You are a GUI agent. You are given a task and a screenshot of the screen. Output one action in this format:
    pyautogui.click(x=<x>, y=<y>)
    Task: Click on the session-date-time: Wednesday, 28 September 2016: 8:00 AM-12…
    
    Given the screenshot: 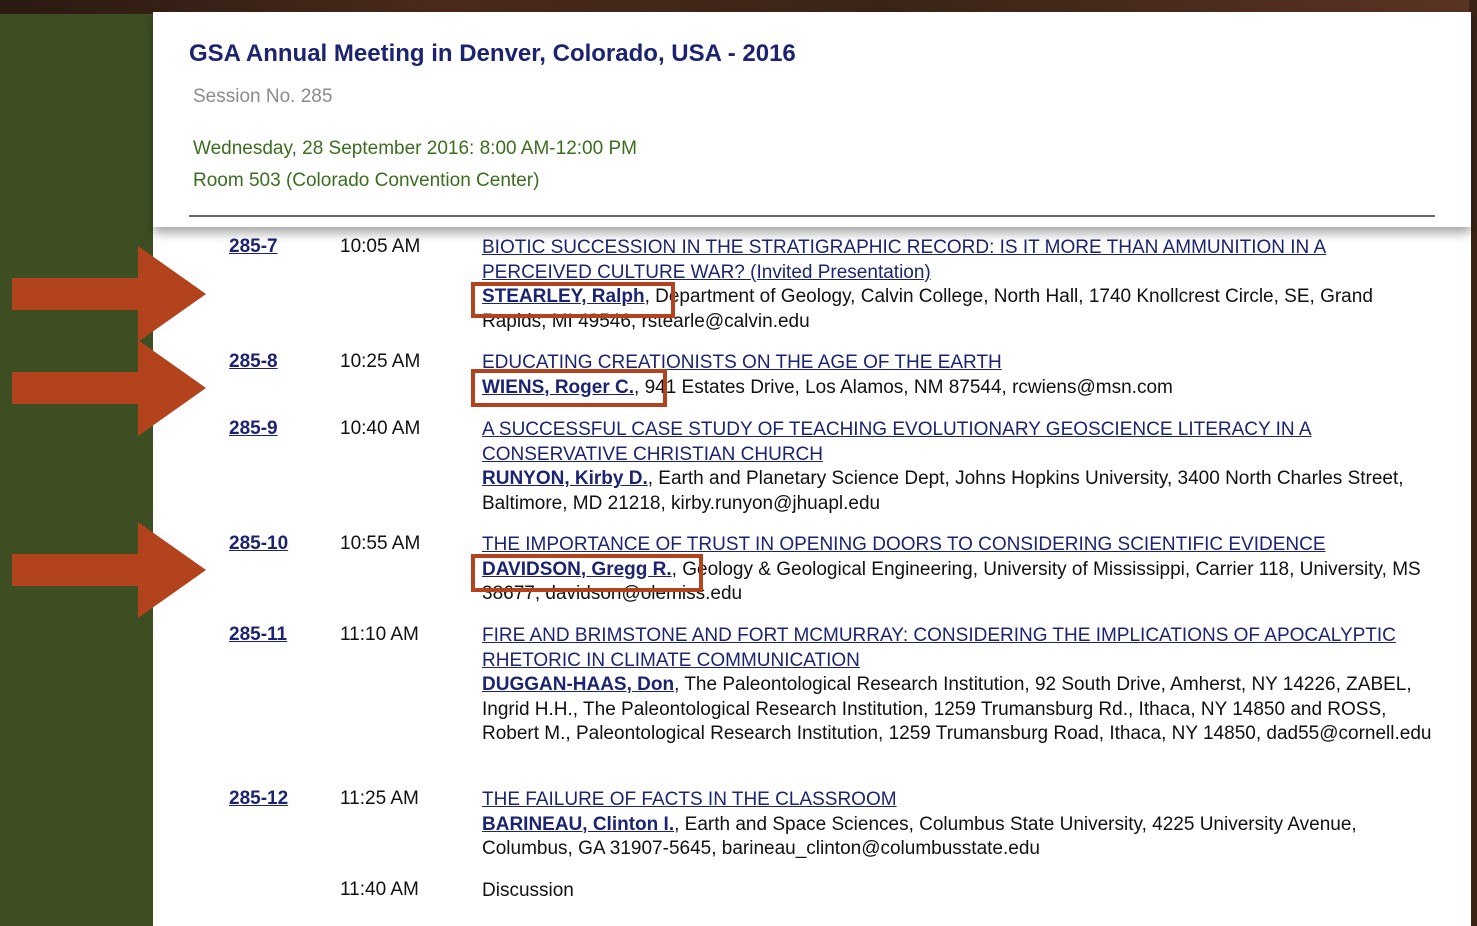 What is the action you would take?
    pyautogui.click(x=415, y=148)
    